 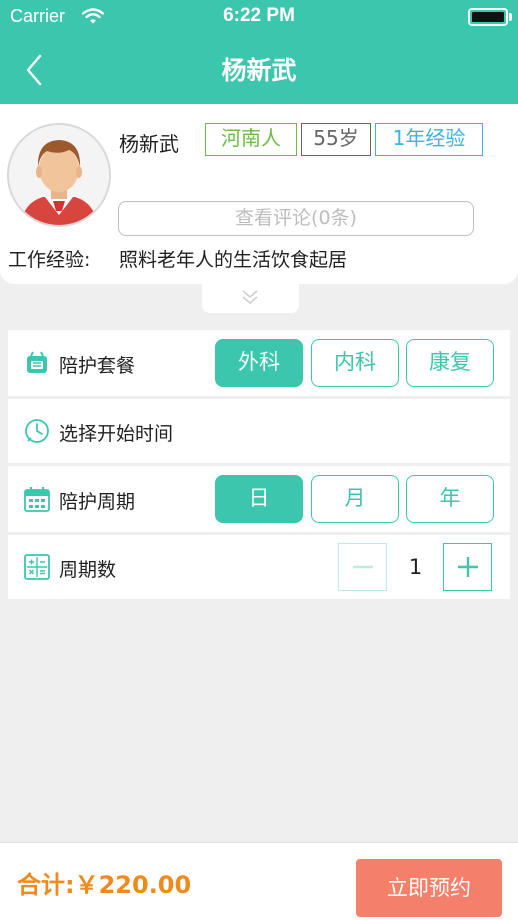 What do you see at coordinates (510, 17) in the screenshot?
I see `battery-tip` at bounding box center [510, 17].